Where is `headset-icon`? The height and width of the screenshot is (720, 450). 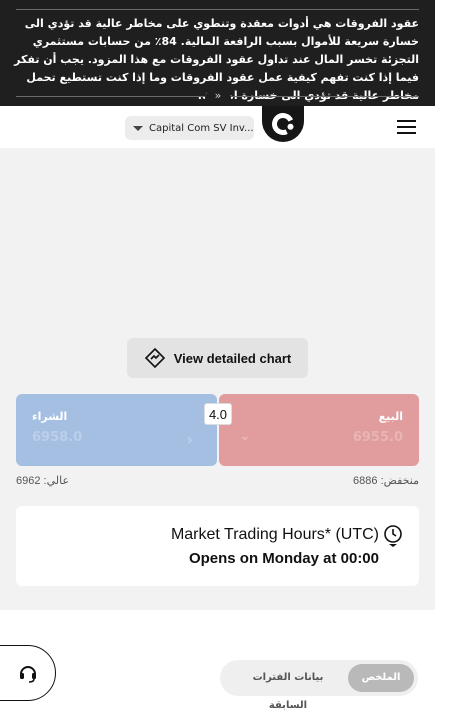
headset-icon is located at coordinates (28, 674).